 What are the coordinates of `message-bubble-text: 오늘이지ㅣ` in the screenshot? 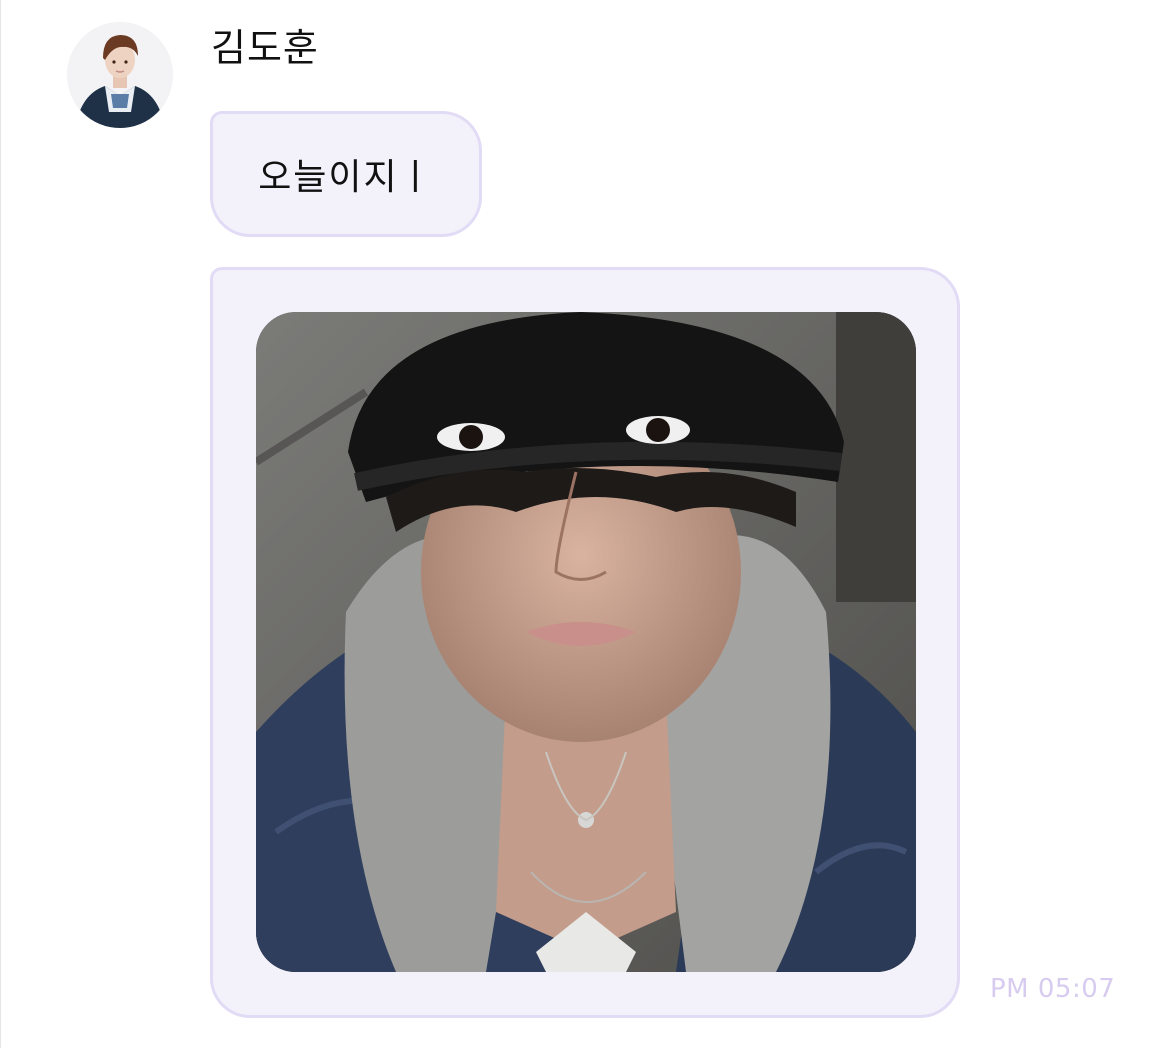 It's located at (346, 174).